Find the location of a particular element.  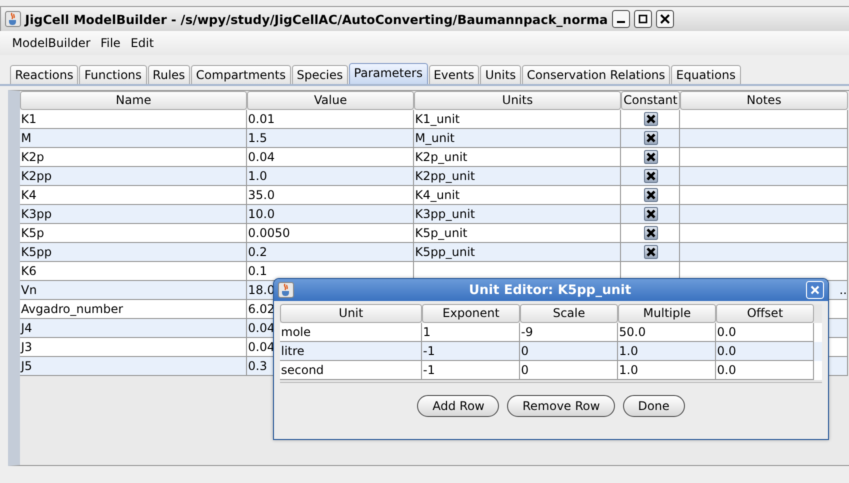

table-cell: Vn is located at coordinates (29, 290).